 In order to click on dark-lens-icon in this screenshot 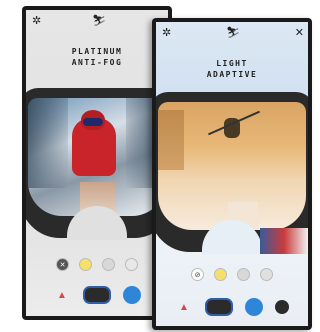, I will do `click(282, 307)`.